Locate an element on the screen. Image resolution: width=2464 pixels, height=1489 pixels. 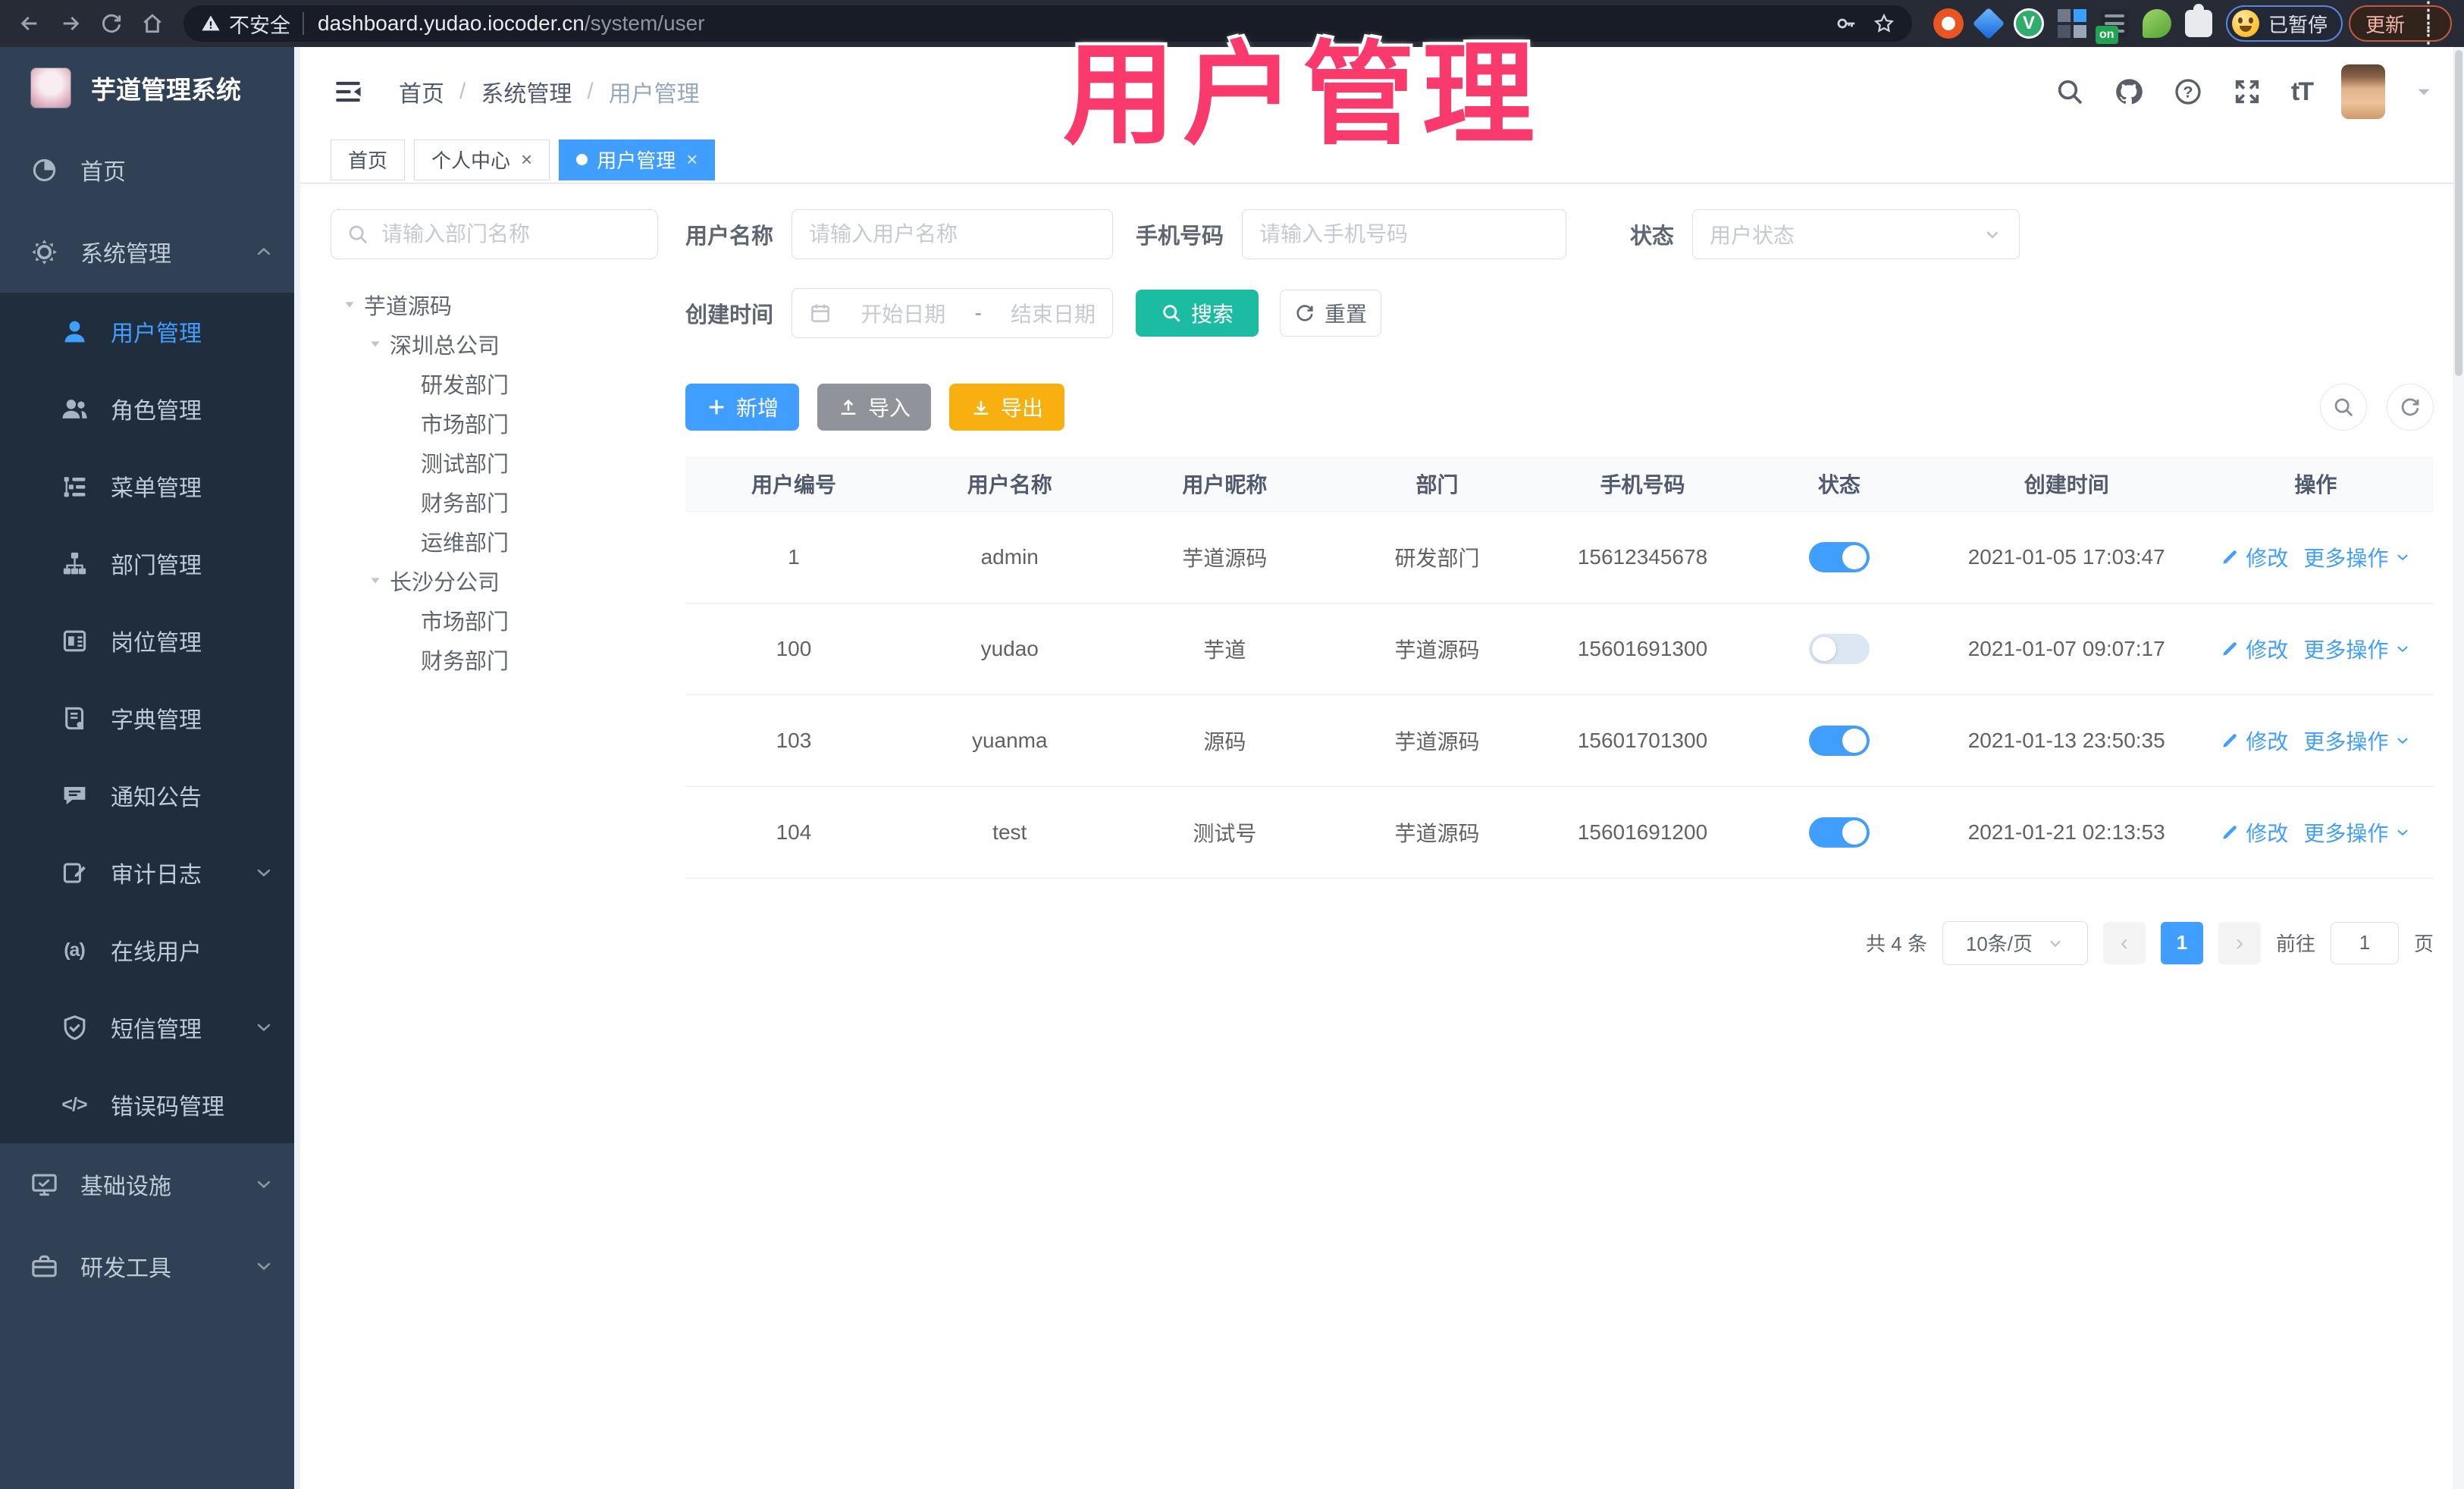
tree-node-1: 深圳总公司 is located at coordinates (495, 344).